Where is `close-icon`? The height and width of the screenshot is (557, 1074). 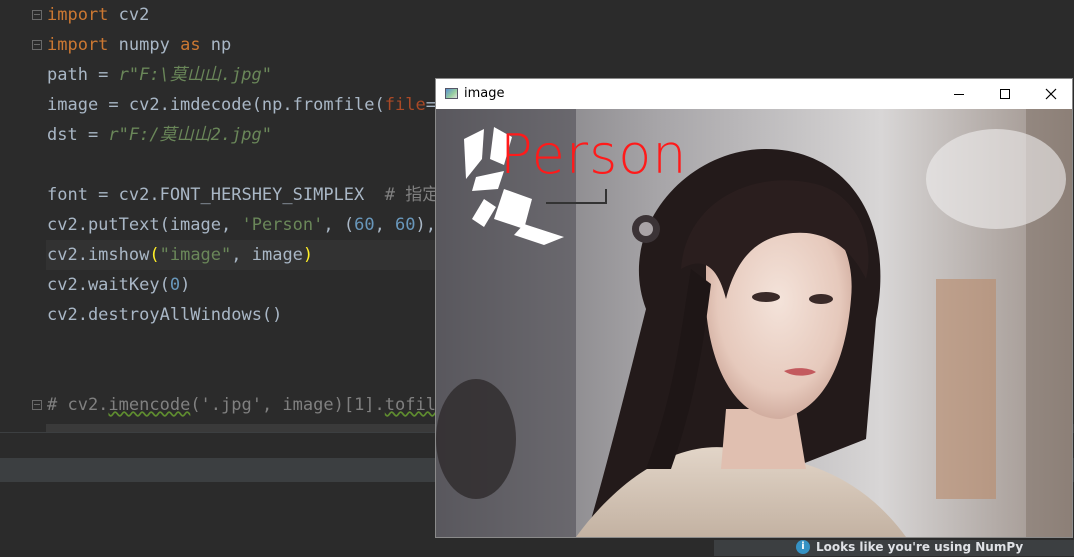
close-icon is located at coordinates (1051, 94).